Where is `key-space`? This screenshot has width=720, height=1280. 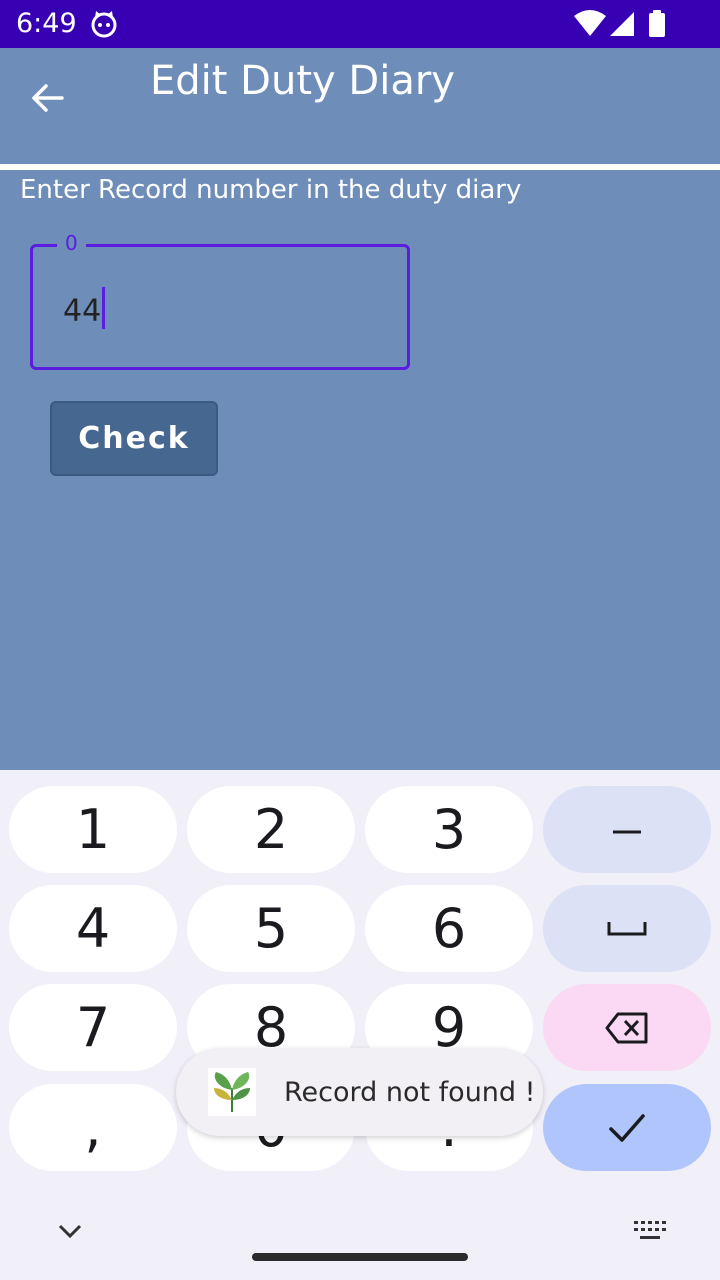 key-space is located at coordinates (627, 928).